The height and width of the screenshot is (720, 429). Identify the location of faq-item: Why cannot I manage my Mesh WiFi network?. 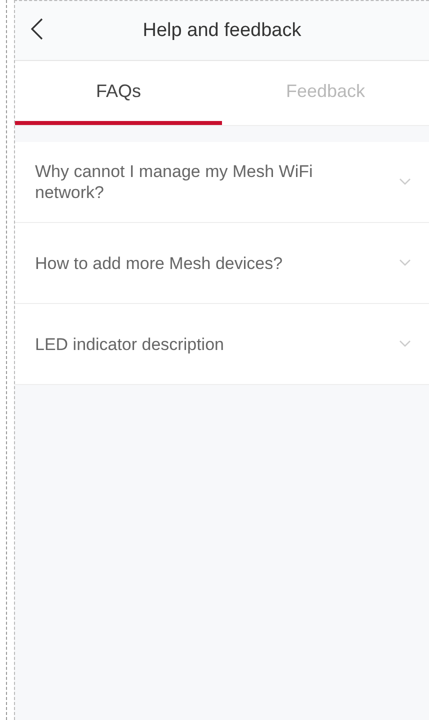
(222, 182).